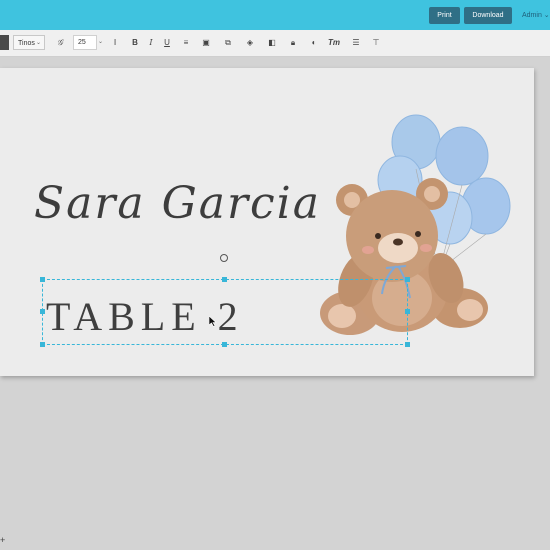 This screenshot has height=550, width=550. What do you see at coordinates (224, 279) in the screenshot?
I see `resize-handle-t` at bounding box center [224, 279].